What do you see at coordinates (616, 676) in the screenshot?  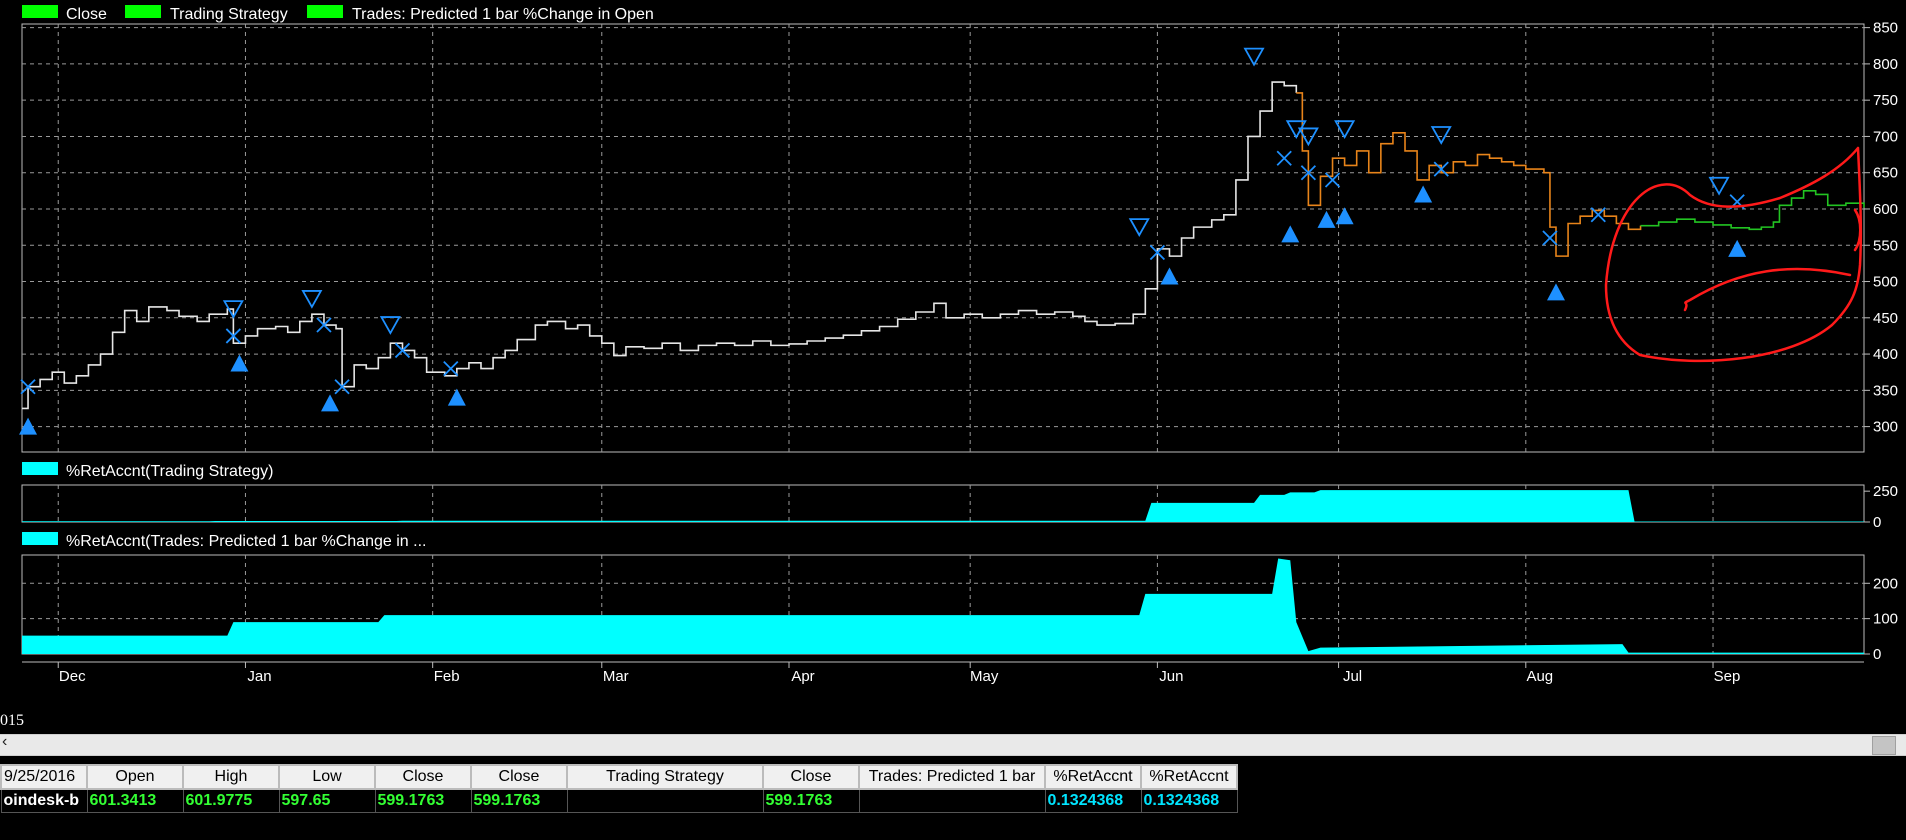 I see `x-tick-label-mar: Mar` at bounding box center [616, 676].